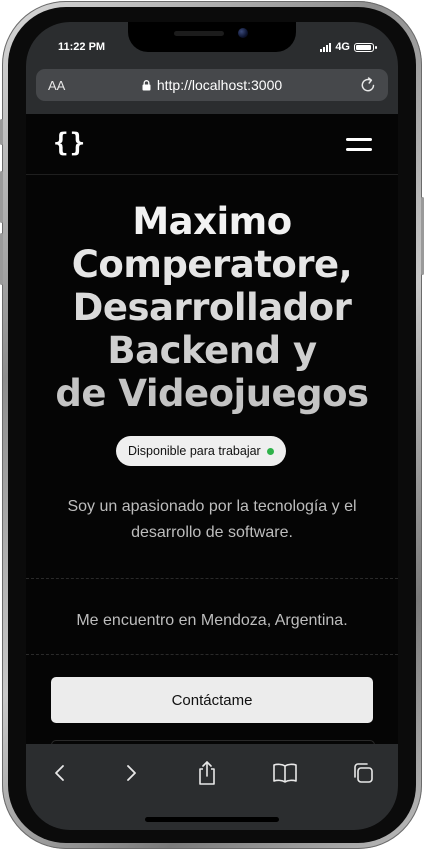 The image size is (424, 851). Describe the element at coordinates (270, 451) in the screenshot. I see `availability-dot-icon` at that location.